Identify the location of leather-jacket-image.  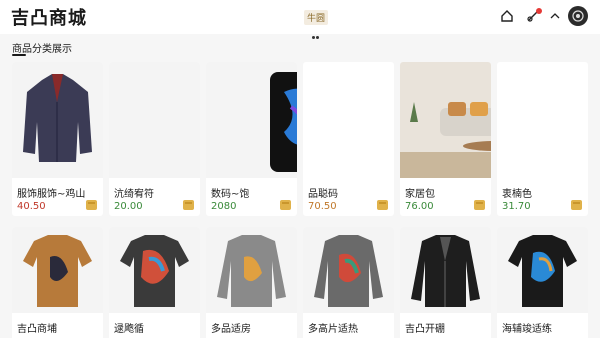
(445, 270).